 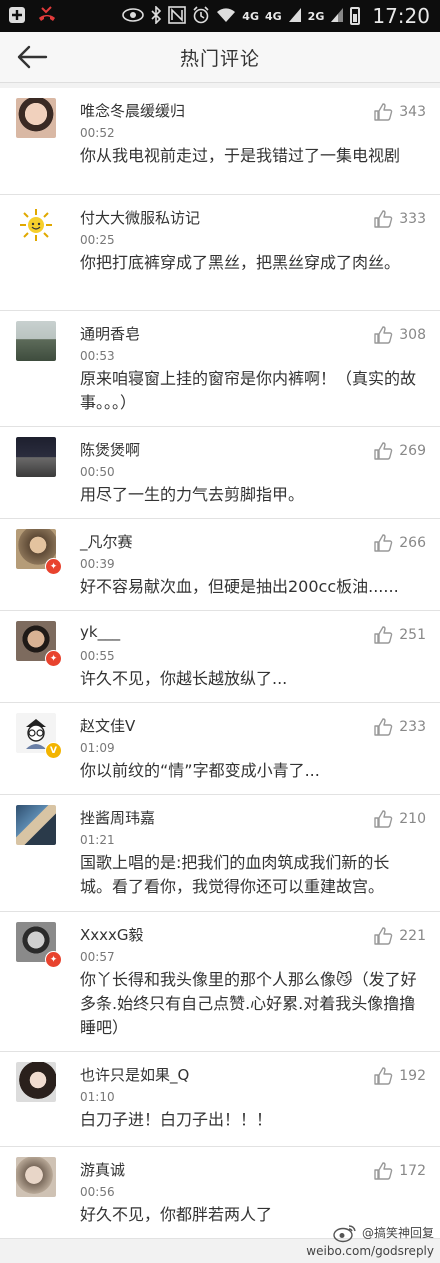 I want to click on like-button: 343, so click(x=399, y=112).